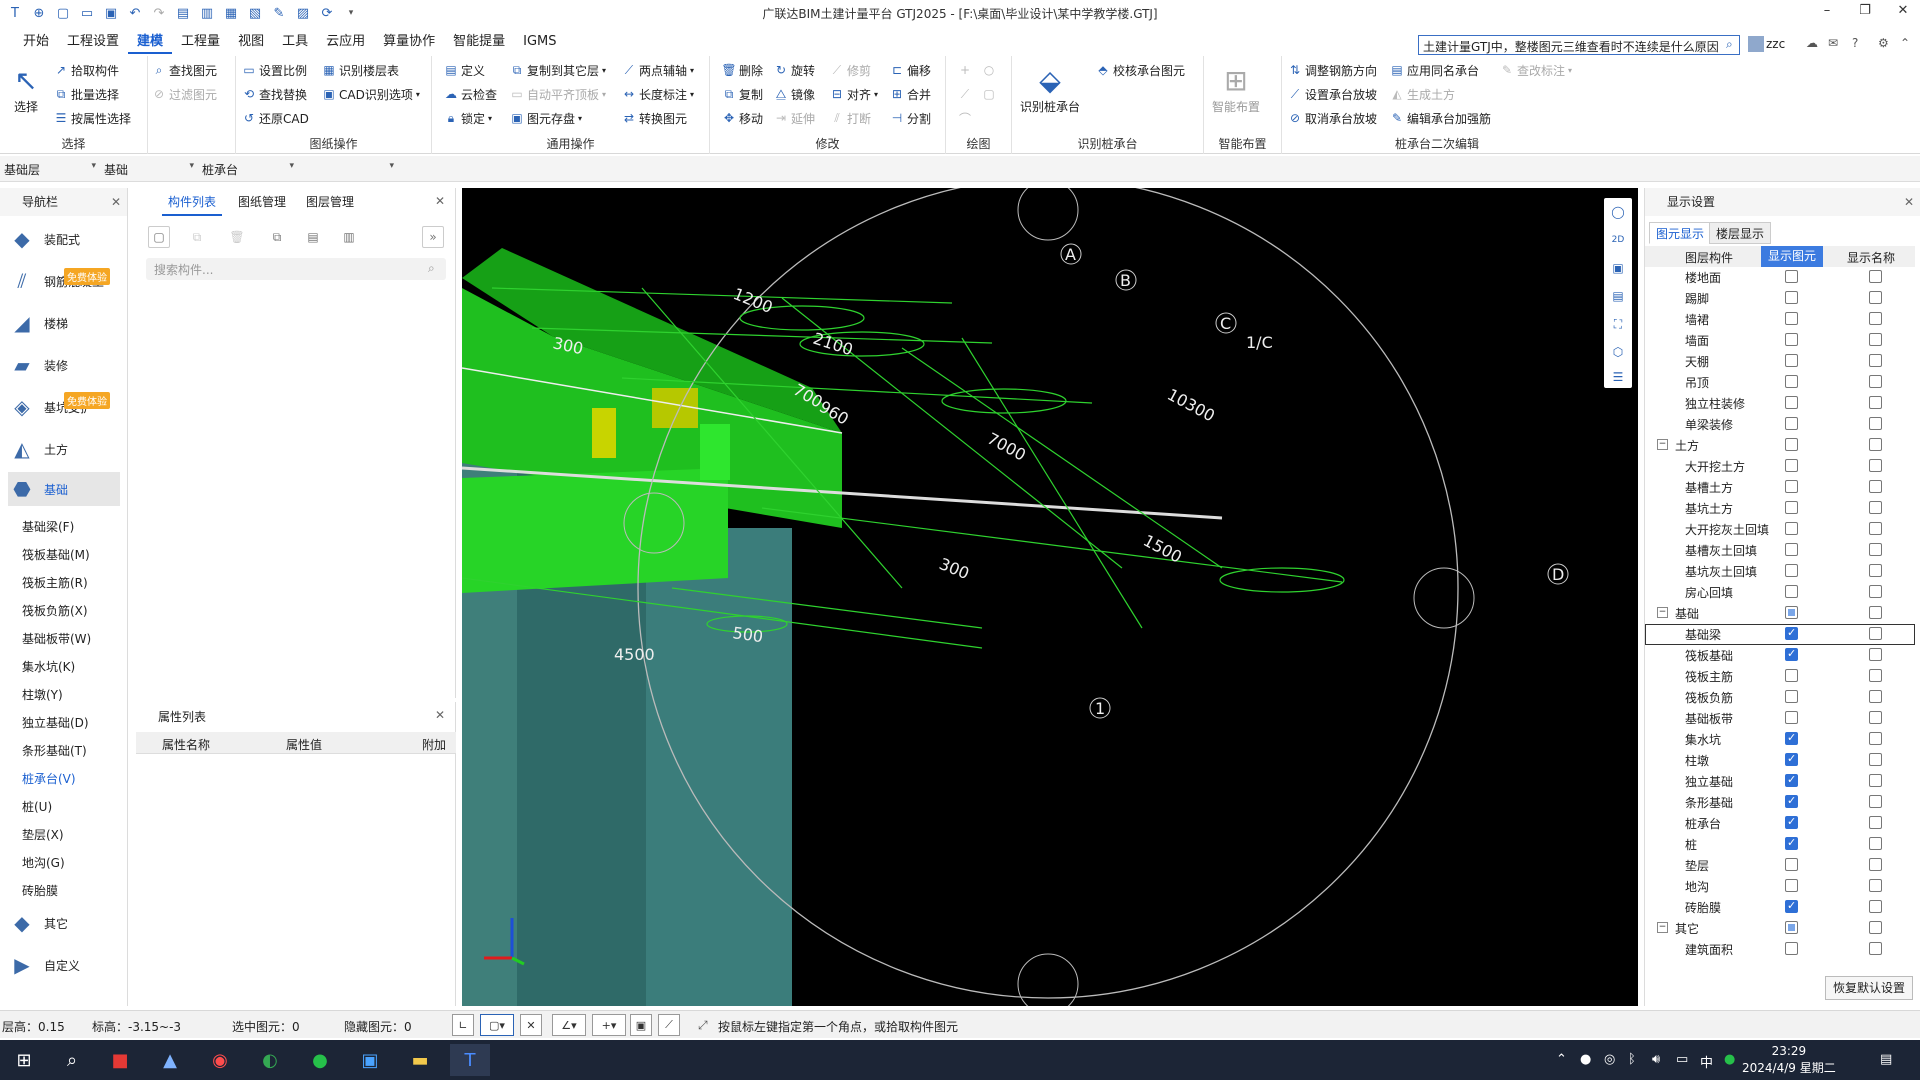 Image resolution: width=1920 pixels, height=1080 pixels. I want to click on new-component-icon: ▢, so click(159, 237).